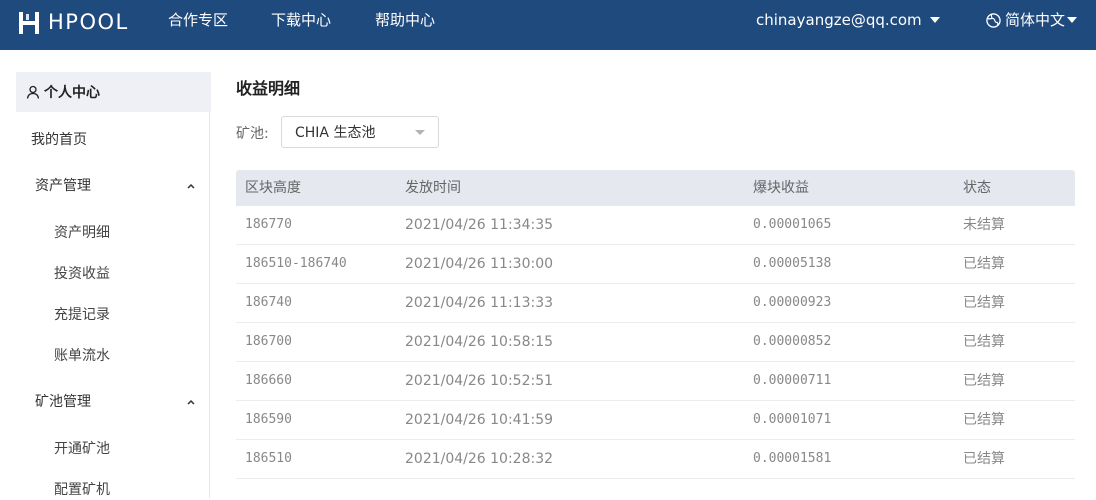 The image size is (1096, 500). I want to click on cell-block-reward: 0.00000852, so click(792, 341).